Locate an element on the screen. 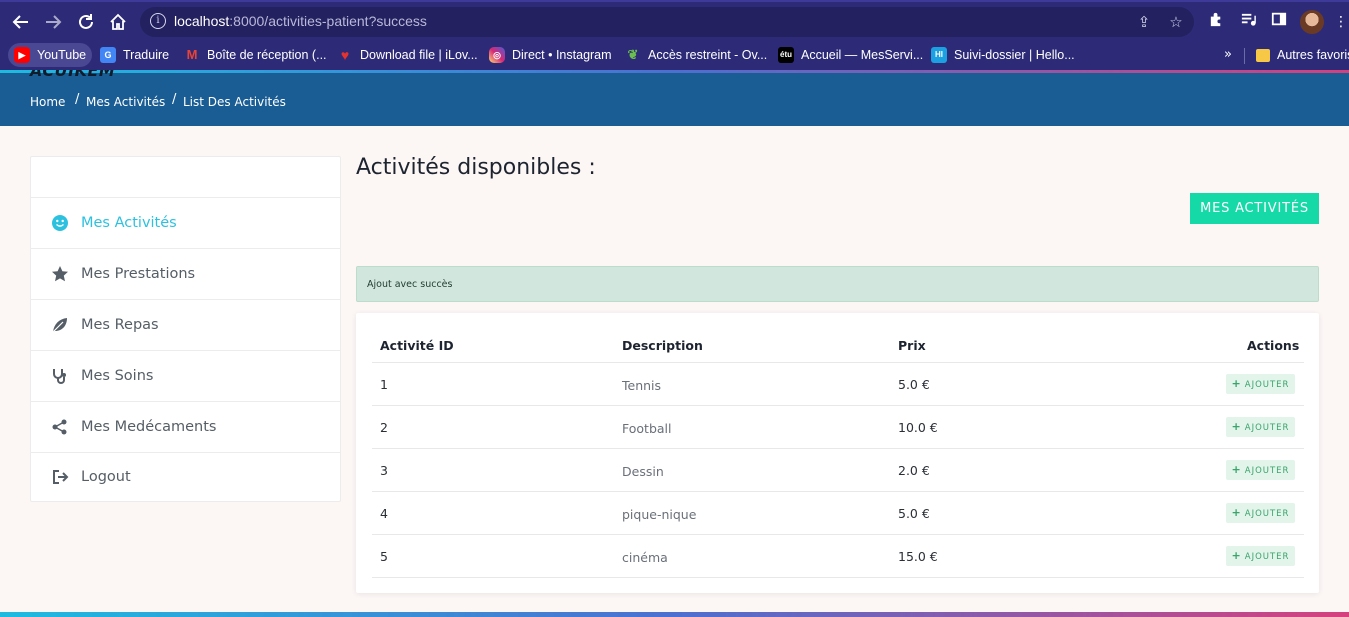 This screenshot has height=617, width=1349. sidebar-item-label: Mes Medécaments is located at coordinates (149, 427).